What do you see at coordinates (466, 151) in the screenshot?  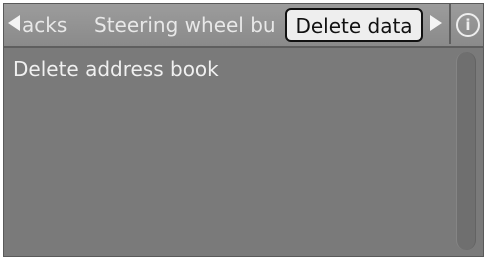 I see `scrollbar` at bounding box center [466, 151].